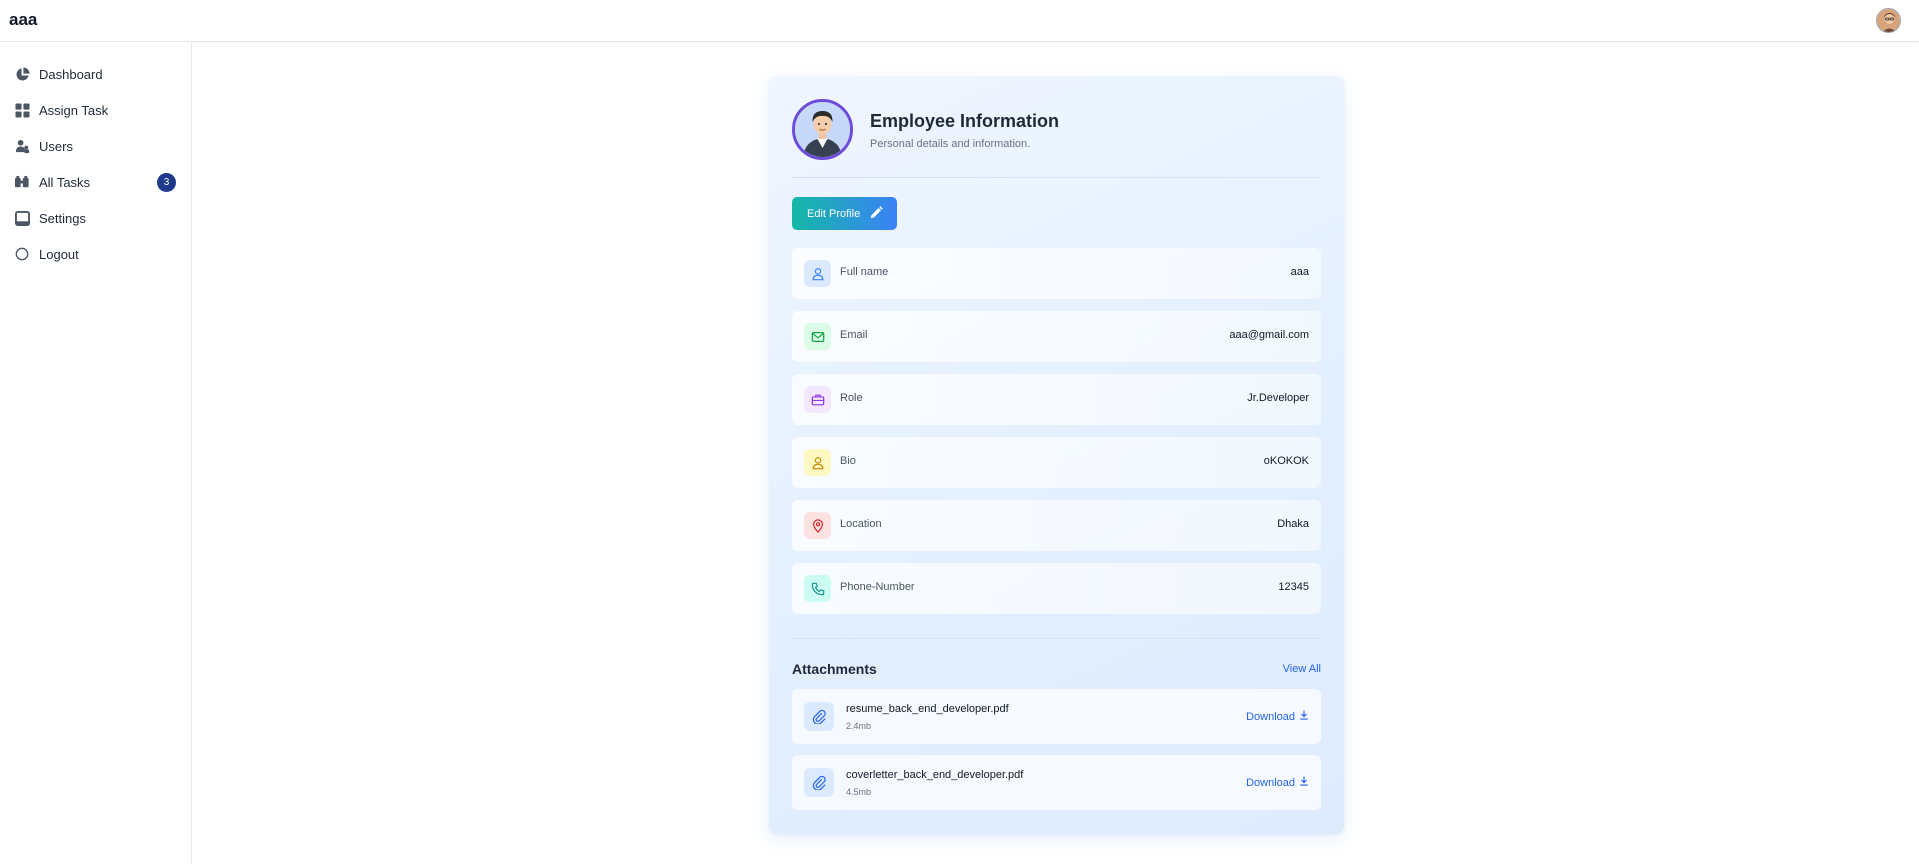 The image size is (1919, 864). What do you see at coordinates (56, 146) in the screenshot?
I see `sidebar-item-label: Users` at bounding box center [56, 146].